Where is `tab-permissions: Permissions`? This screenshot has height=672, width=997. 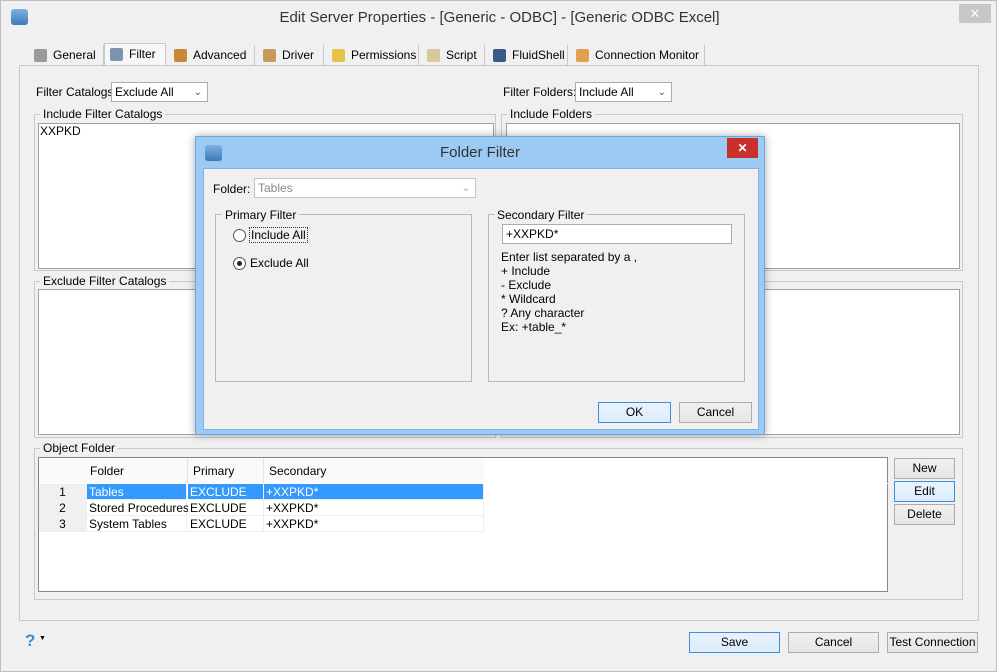 tab-permissions: Permissions is located at coordinates (373, 55).